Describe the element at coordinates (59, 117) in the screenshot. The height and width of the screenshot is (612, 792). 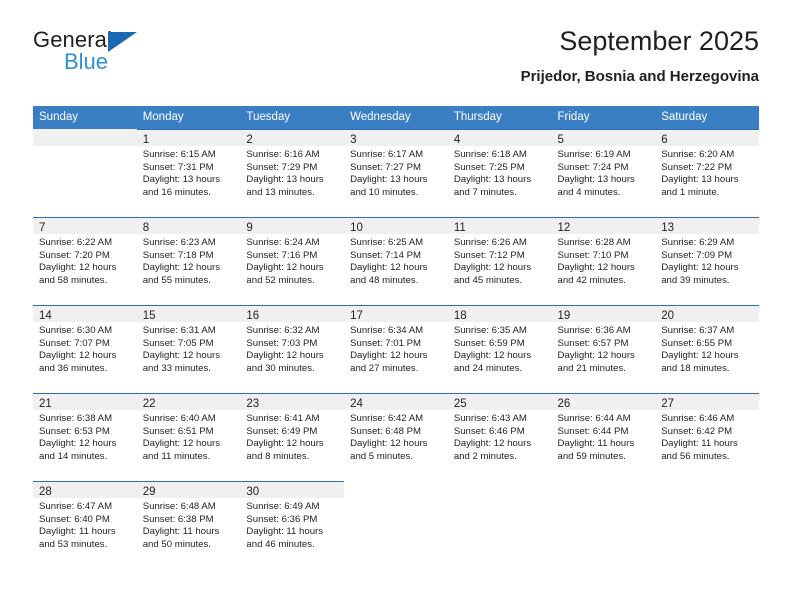
I see `weekday-header-sunday: Sunday` at that location.